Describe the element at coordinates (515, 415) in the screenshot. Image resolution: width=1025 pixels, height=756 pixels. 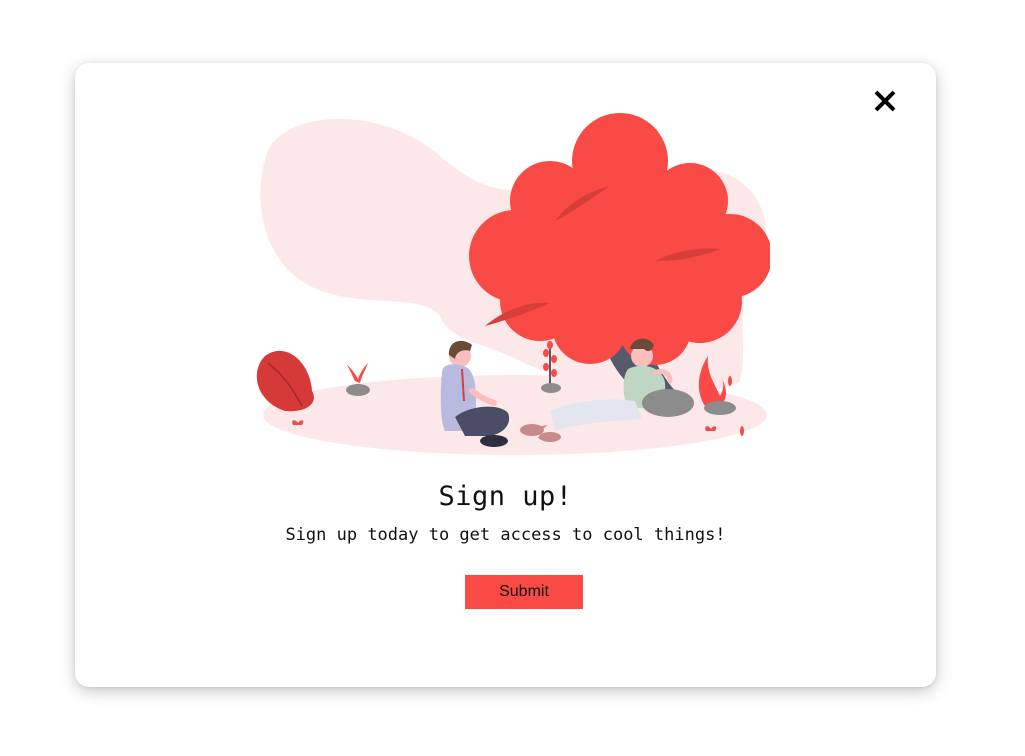
I see `ground` at that location.